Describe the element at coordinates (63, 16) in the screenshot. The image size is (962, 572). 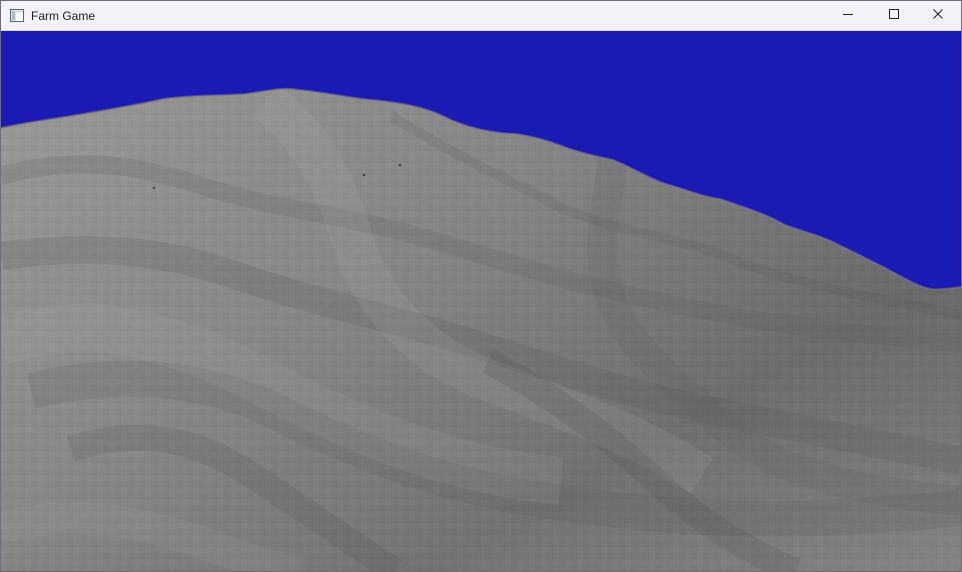
I see `window-title: Farm Game` at that location.